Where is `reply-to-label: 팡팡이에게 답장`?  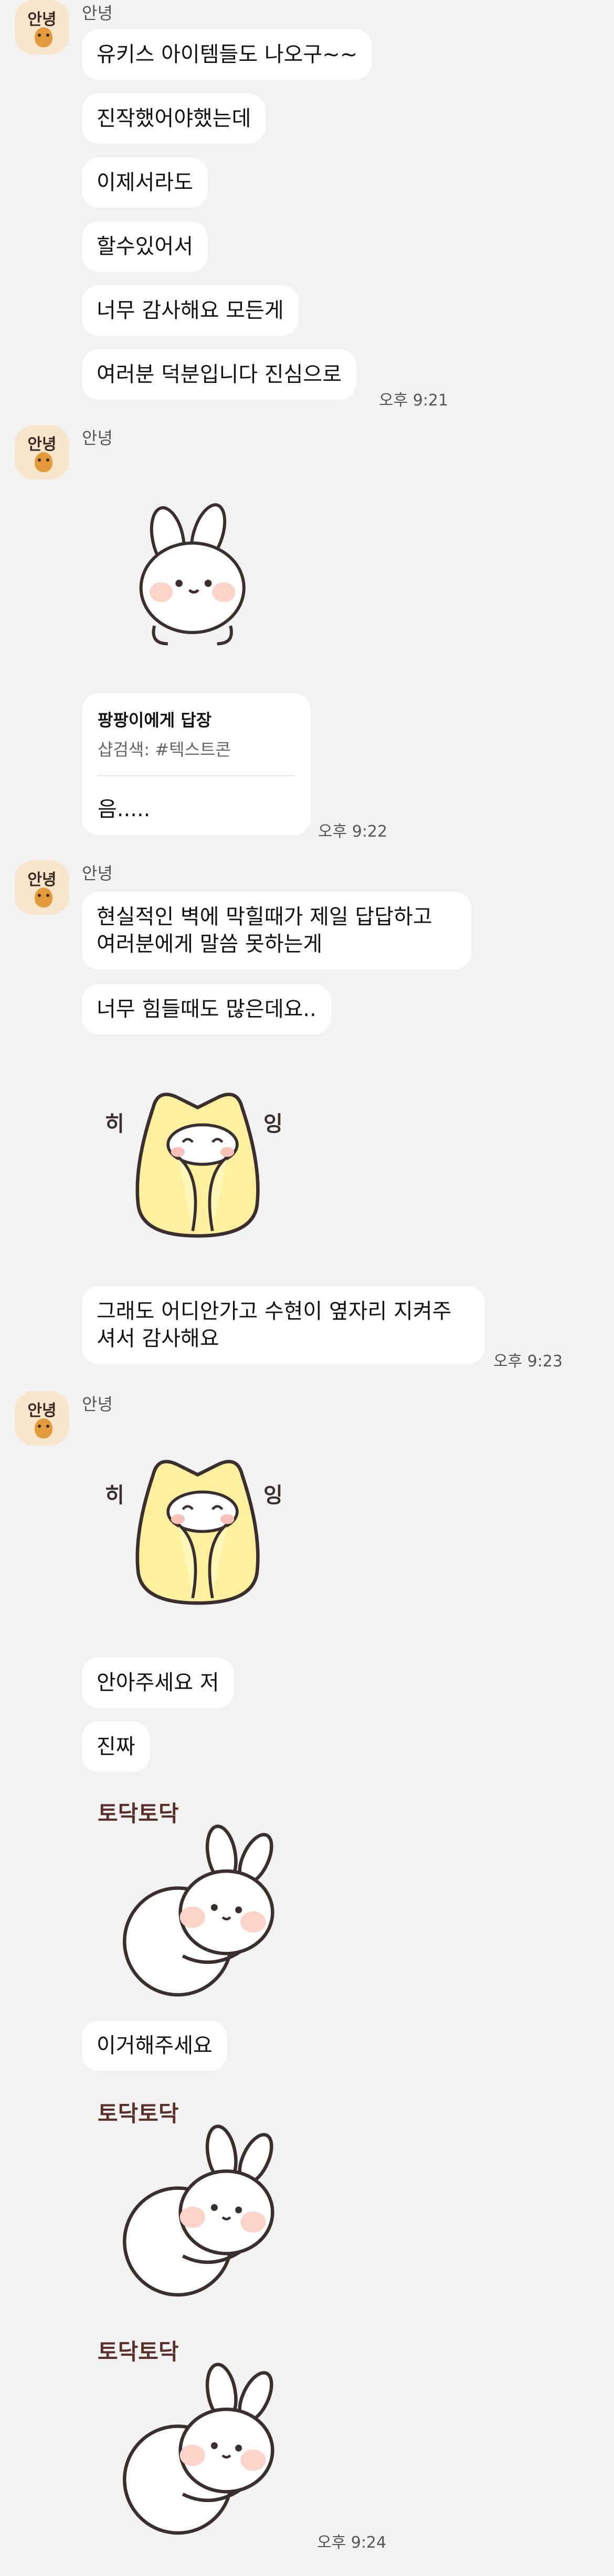 reply-to-label: 팡팡이에게 답장 is located at coordinates (155, 720).